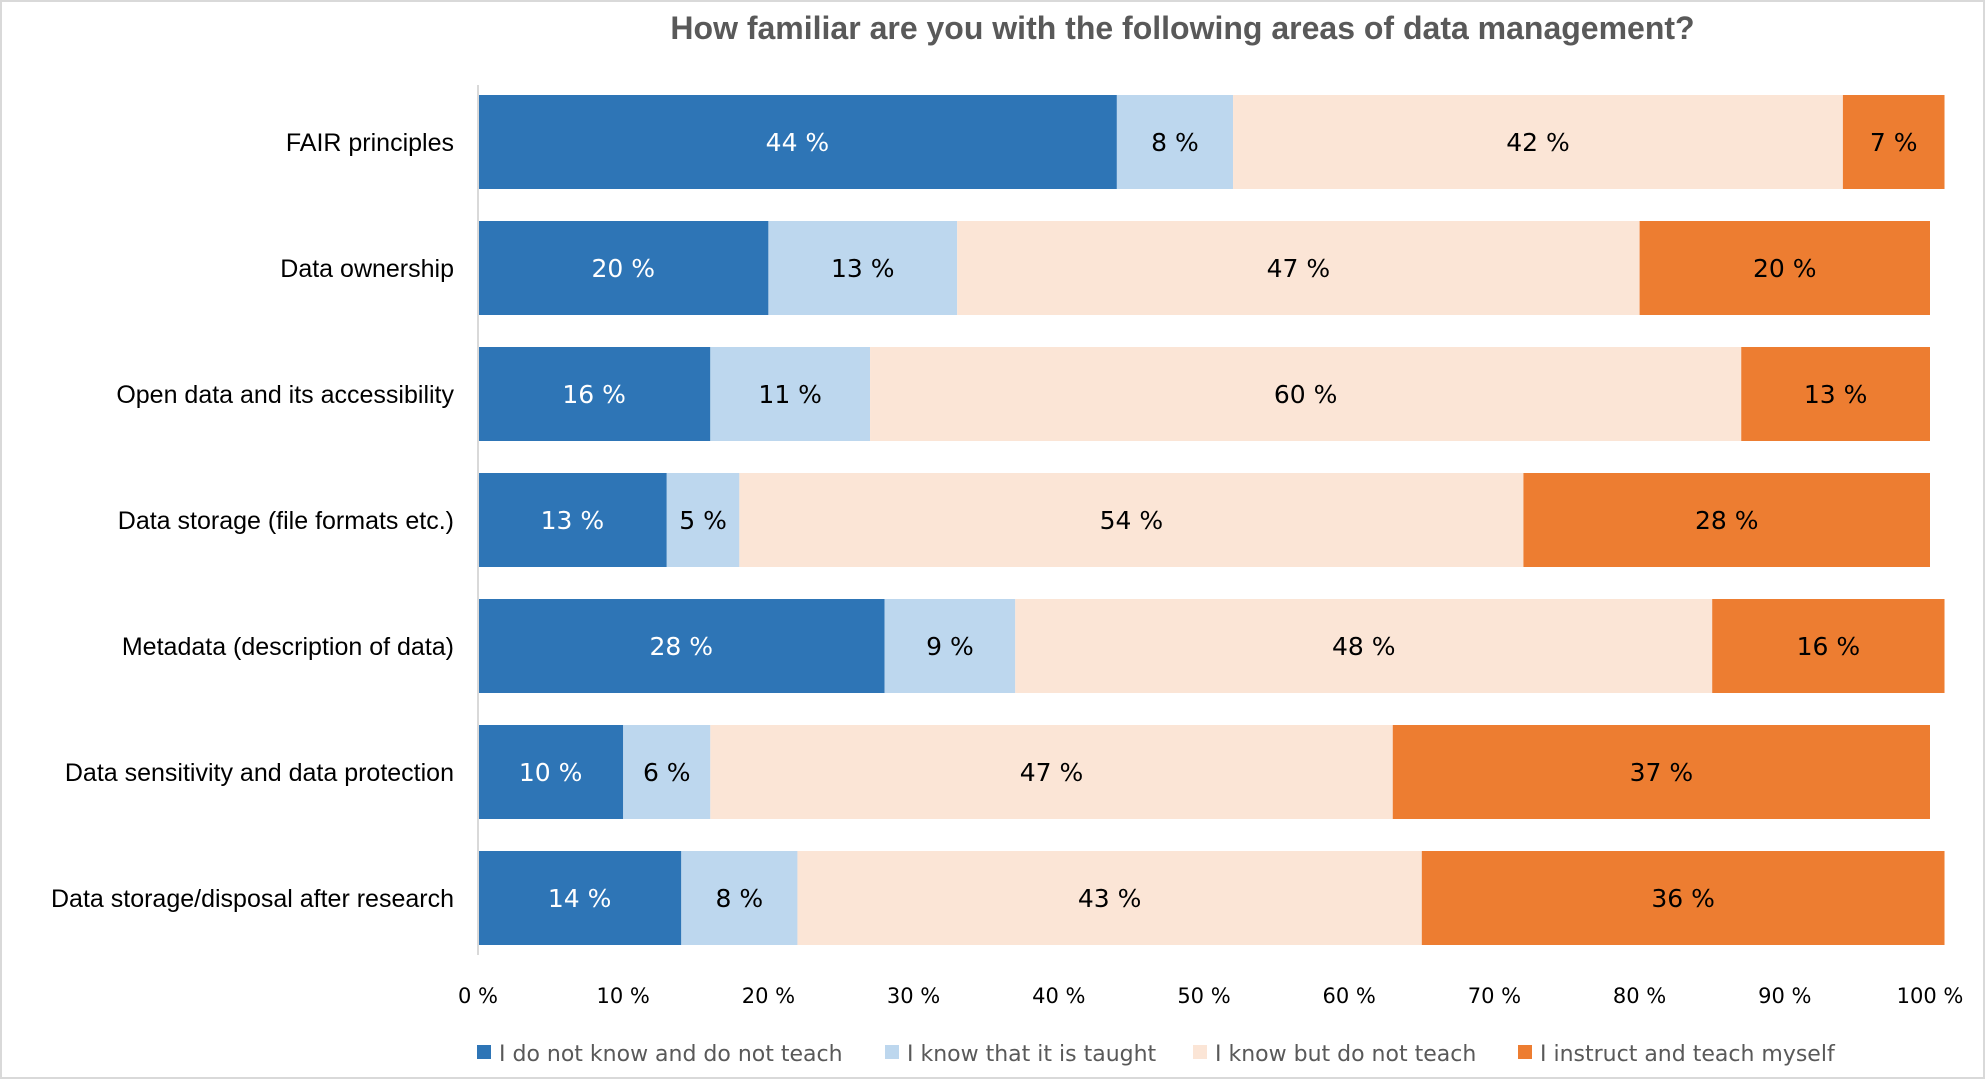  Describe the element at coordinates (623, 996) in the screenshot. I see `x-tick-label: 10 %` at that location.